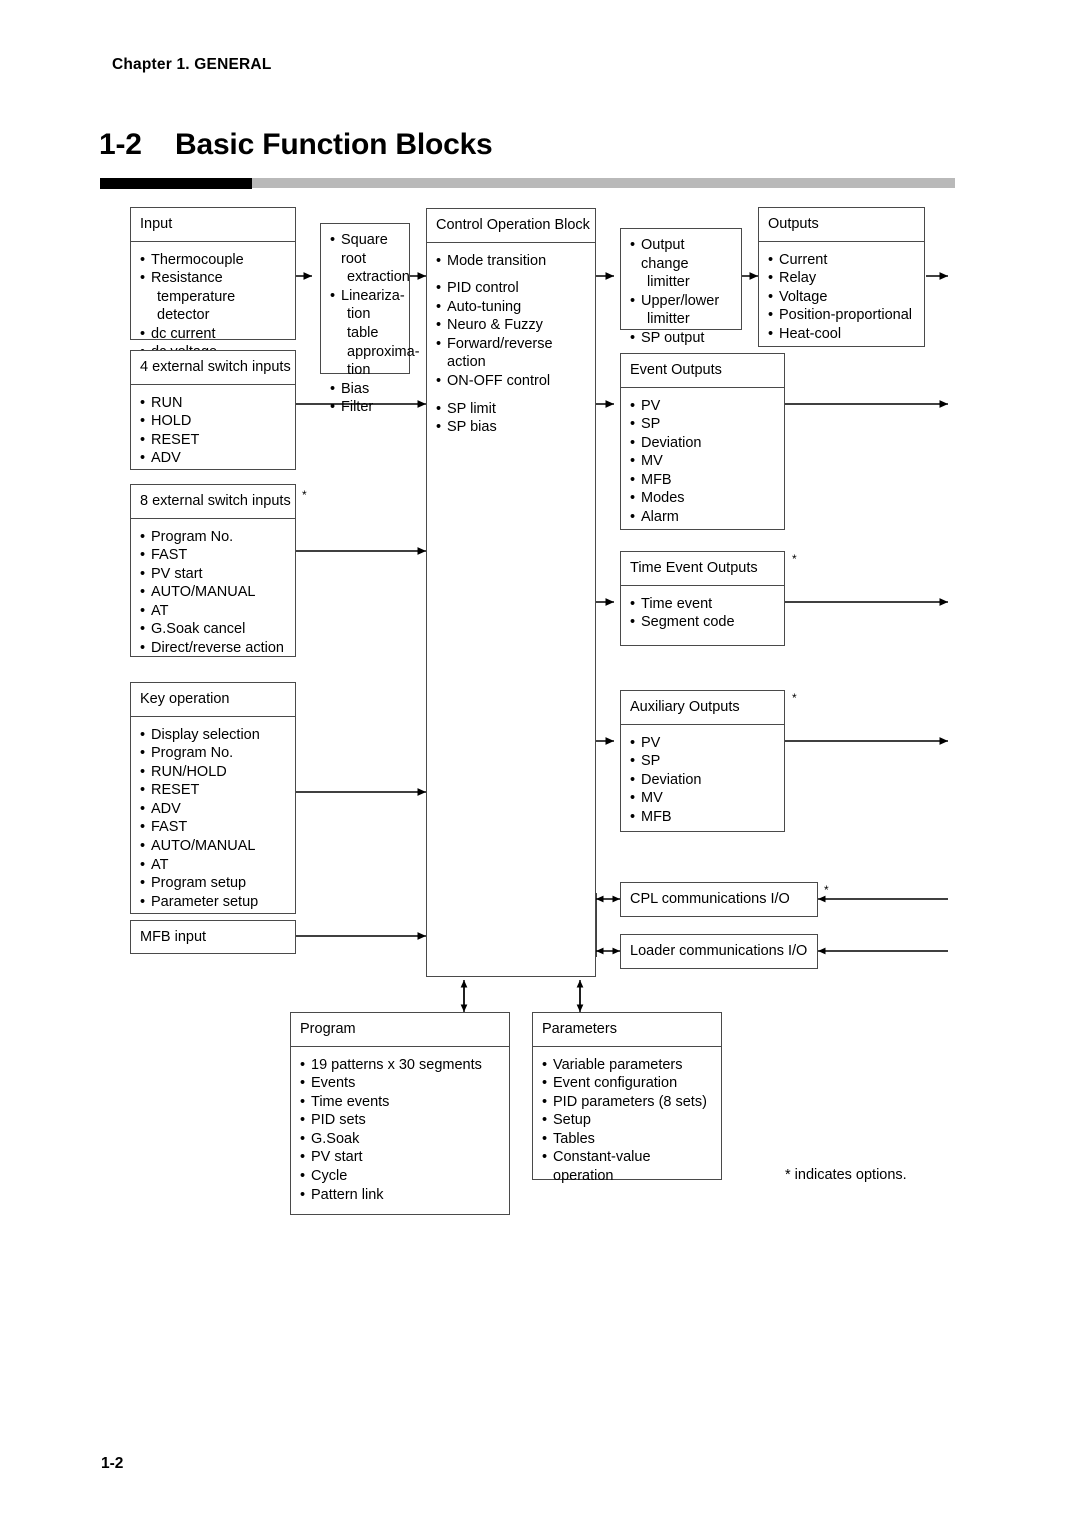 This screenshot has height=1528, width=1080. I want to click on list-item: Direct/reverse action, so click(214, 648).